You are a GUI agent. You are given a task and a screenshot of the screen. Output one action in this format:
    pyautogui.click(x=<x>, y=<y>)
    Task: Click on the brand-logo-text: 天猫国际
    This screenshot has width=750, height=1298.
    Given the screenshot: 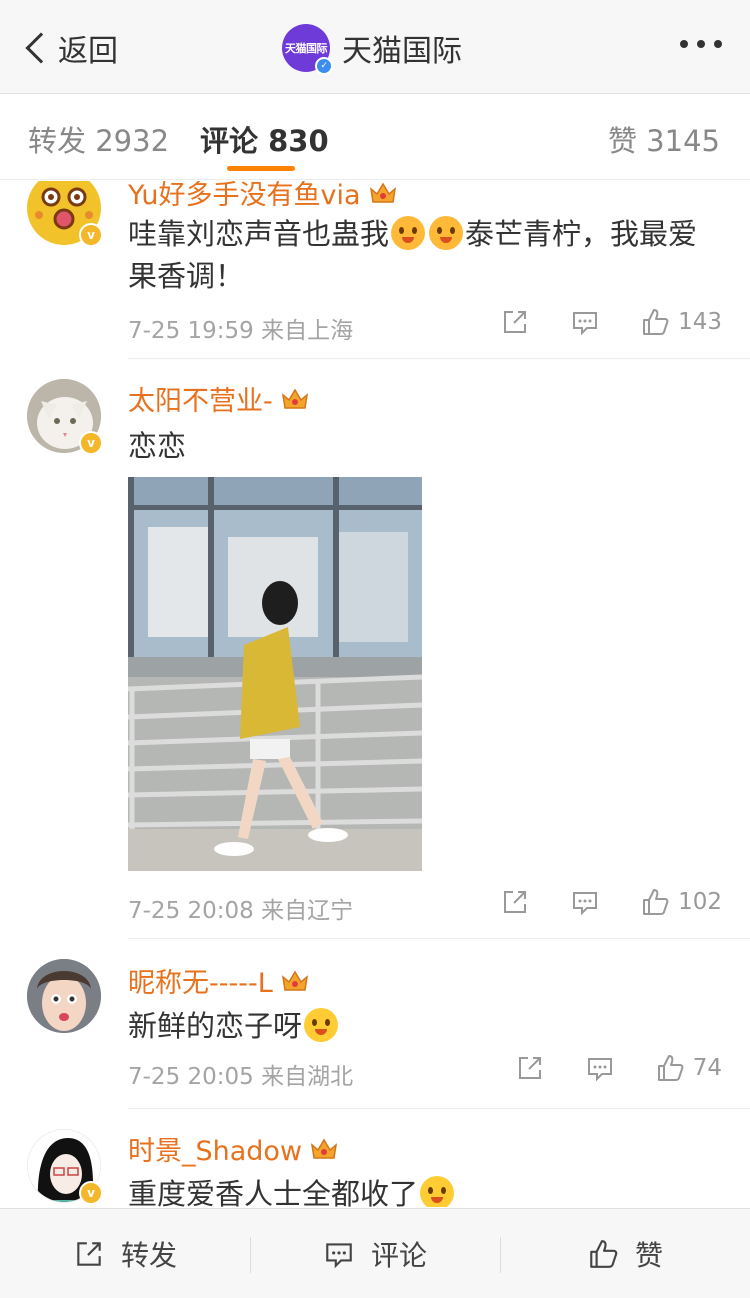 What is the action you would take?
    pyautogui.click(x=306, y=48)
    